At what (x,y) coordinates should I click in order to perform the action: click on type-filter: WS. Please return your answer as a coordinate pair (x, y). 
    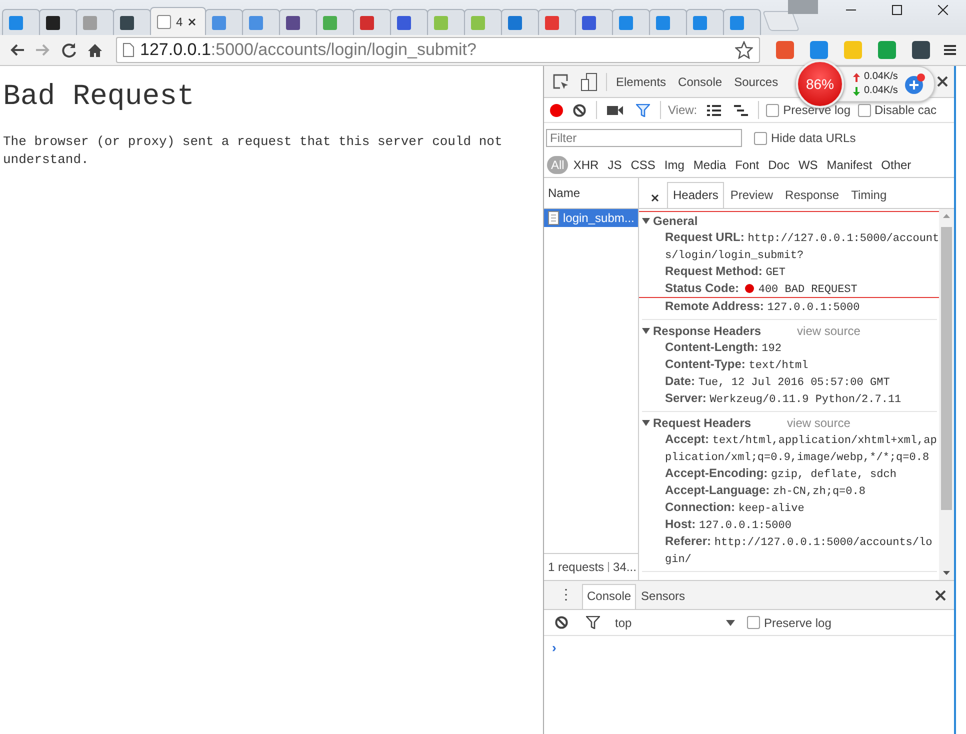
    Looking at the image, I should click on (808, 165).